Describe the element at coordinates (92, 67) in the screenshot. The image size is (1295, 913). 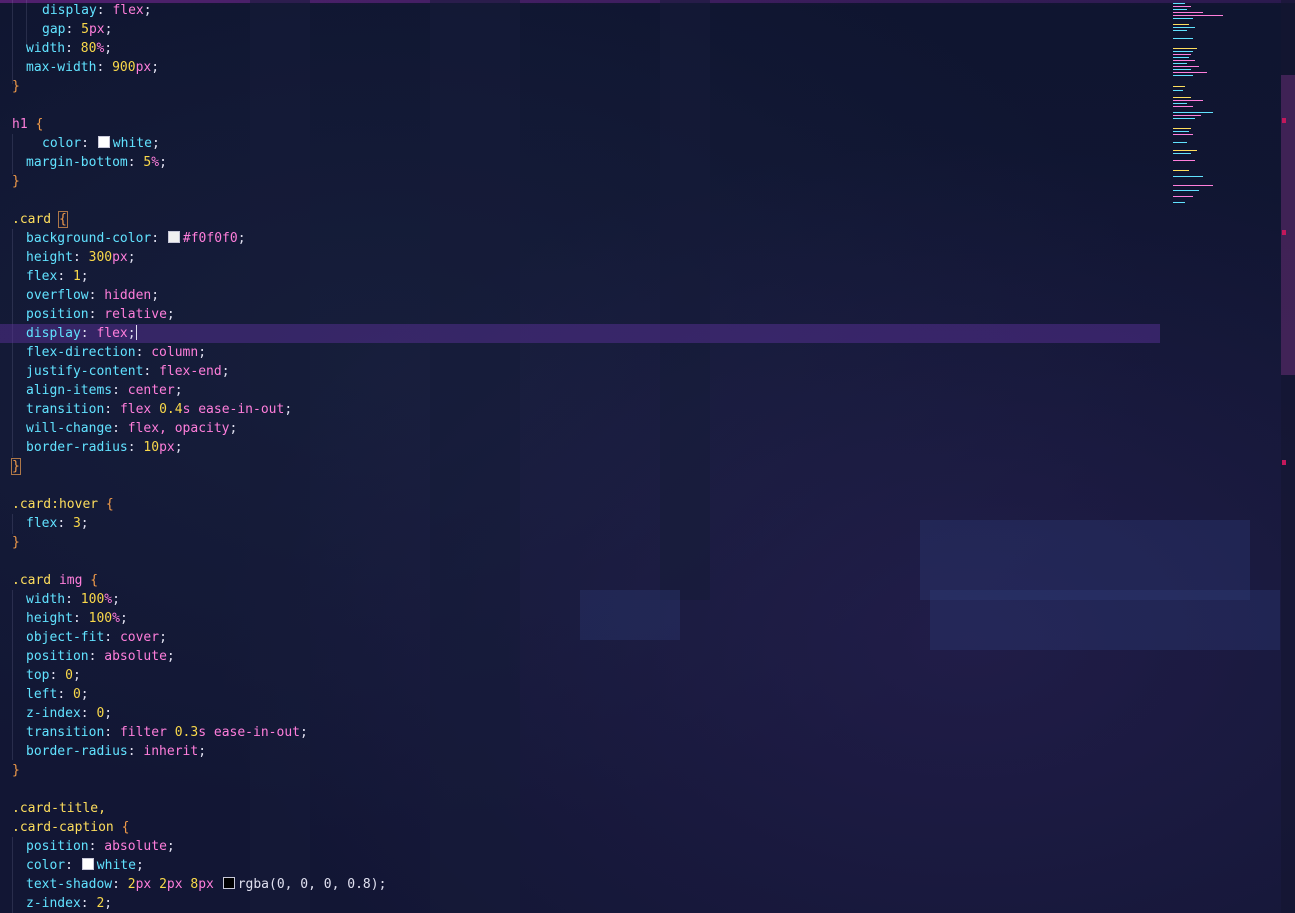
I see `code-line: max-width: 900px;` at that location.